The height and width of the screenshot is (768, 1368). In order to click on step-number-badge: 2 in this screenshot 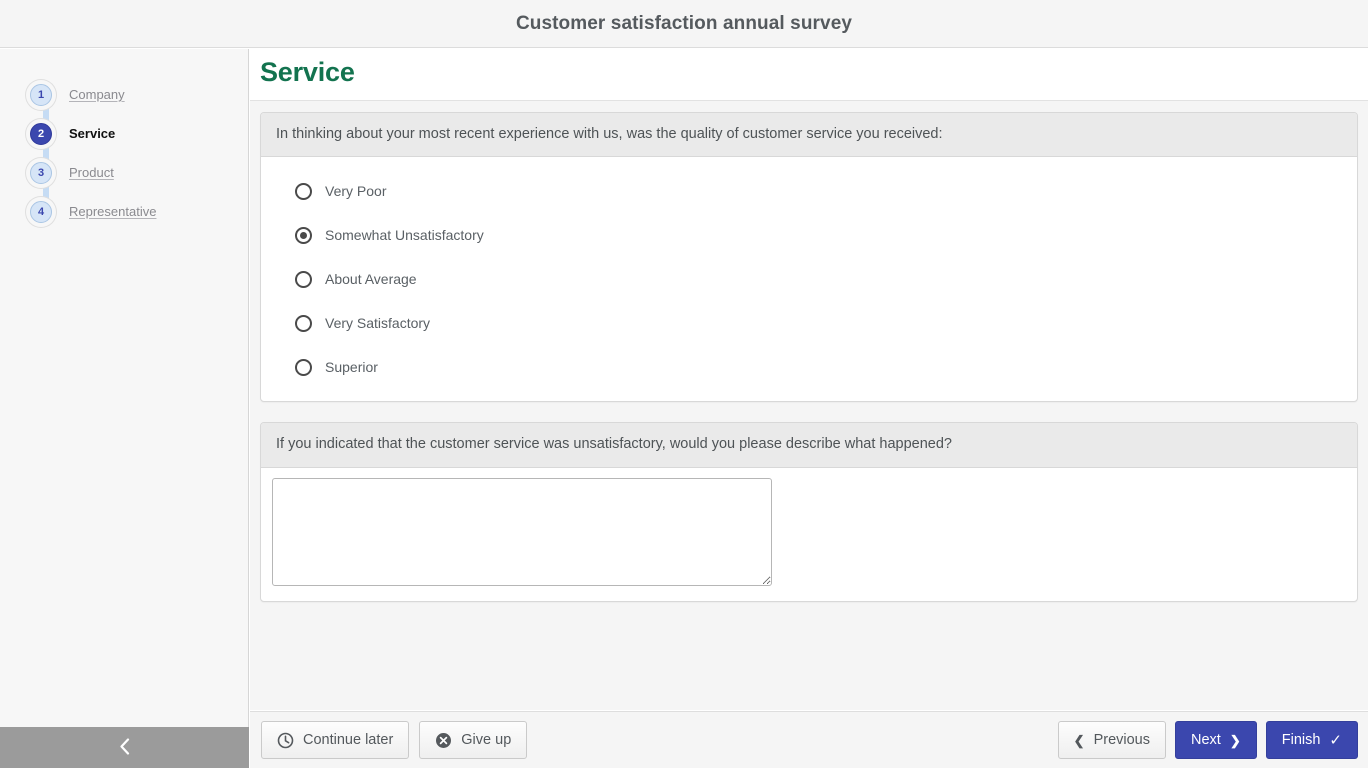, I will do `click(41, 133)`.